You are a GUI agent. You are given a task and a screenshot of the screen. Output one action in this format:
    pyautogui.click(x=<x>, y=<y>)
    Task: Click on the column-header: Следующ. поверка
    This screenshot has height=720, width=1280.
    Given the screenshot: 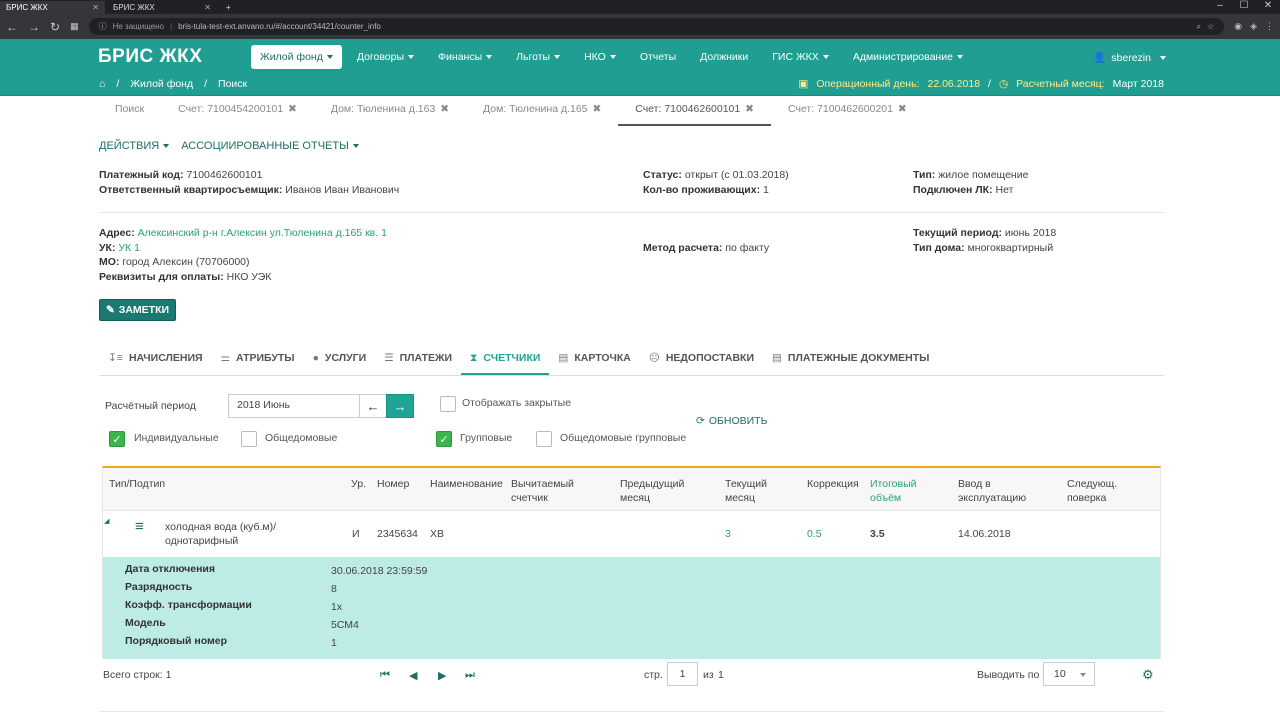 What is the action you would take?
    pyautogui.click(x=1092, y=491)
    